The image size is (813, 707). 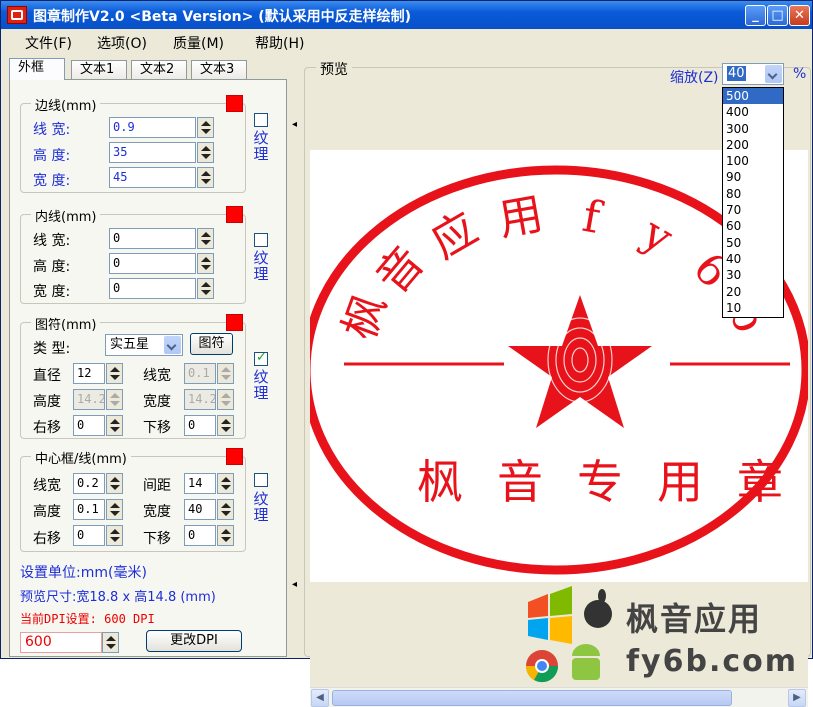 I want to click on border-width-input: 45, so click(x=152, y=177).